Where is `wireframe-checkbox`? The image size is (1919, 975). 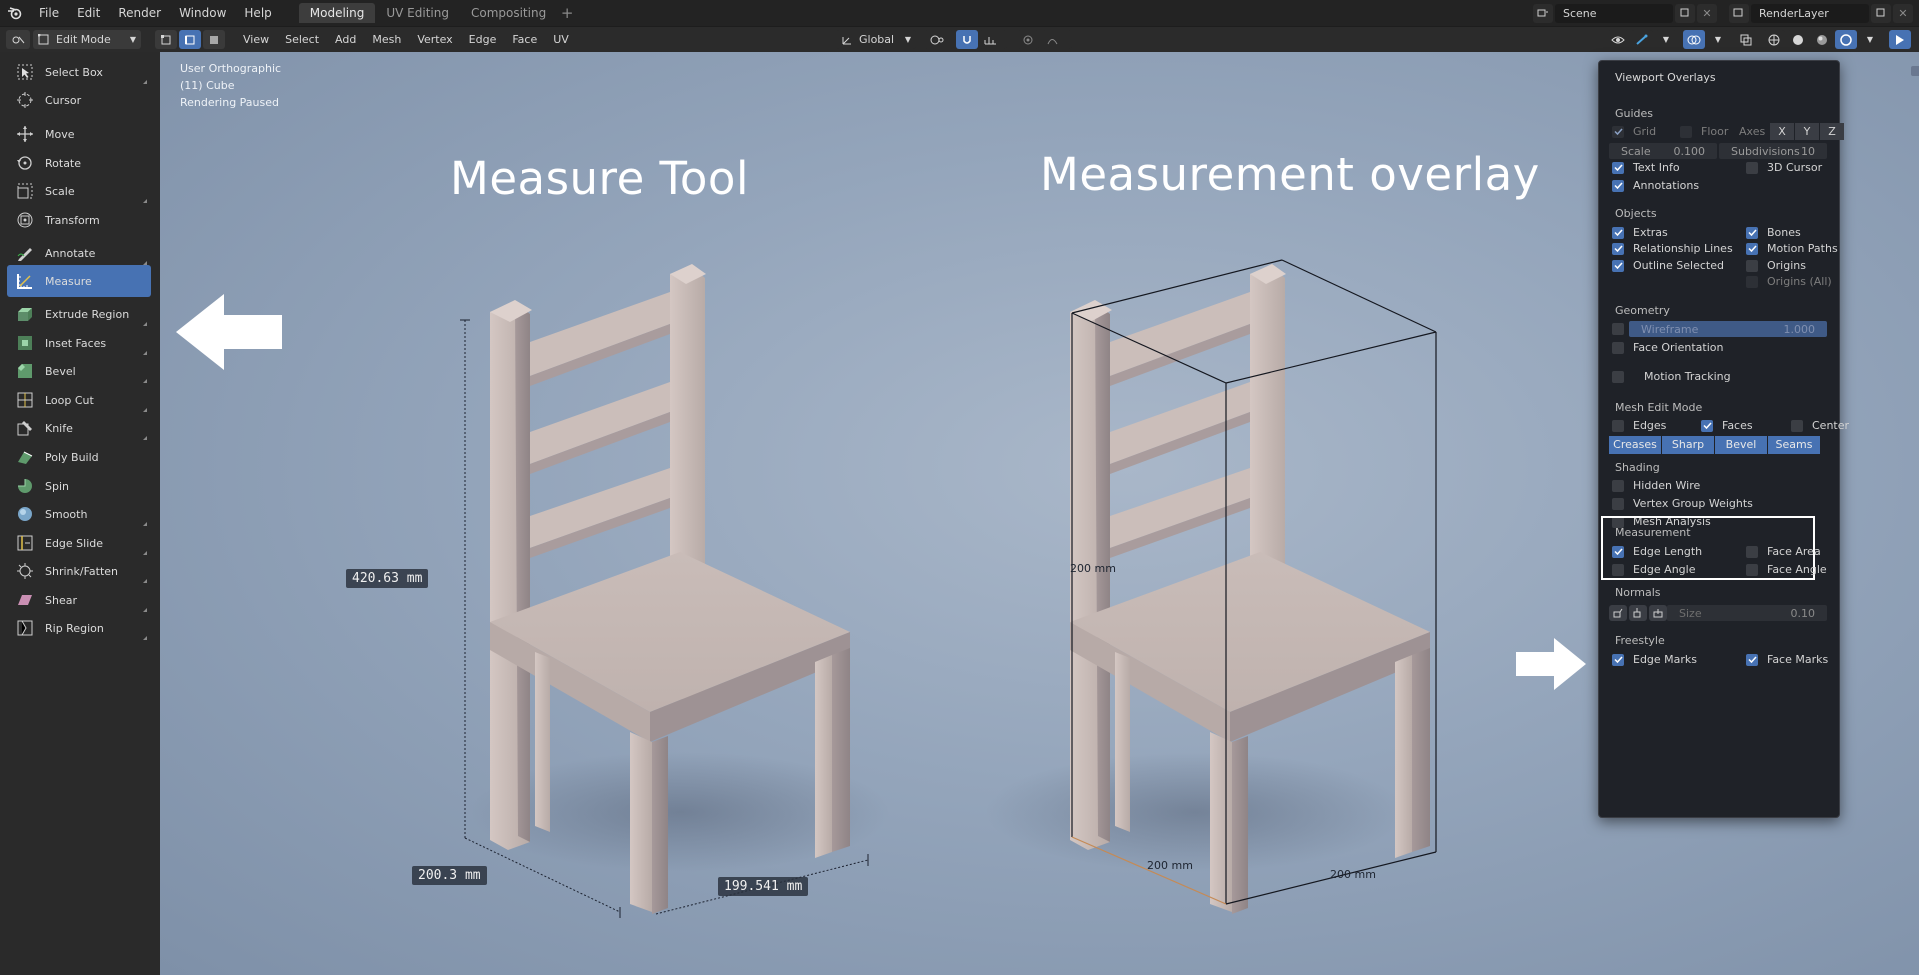 wireframe-checkbox is located at coordinates (1618, 329).